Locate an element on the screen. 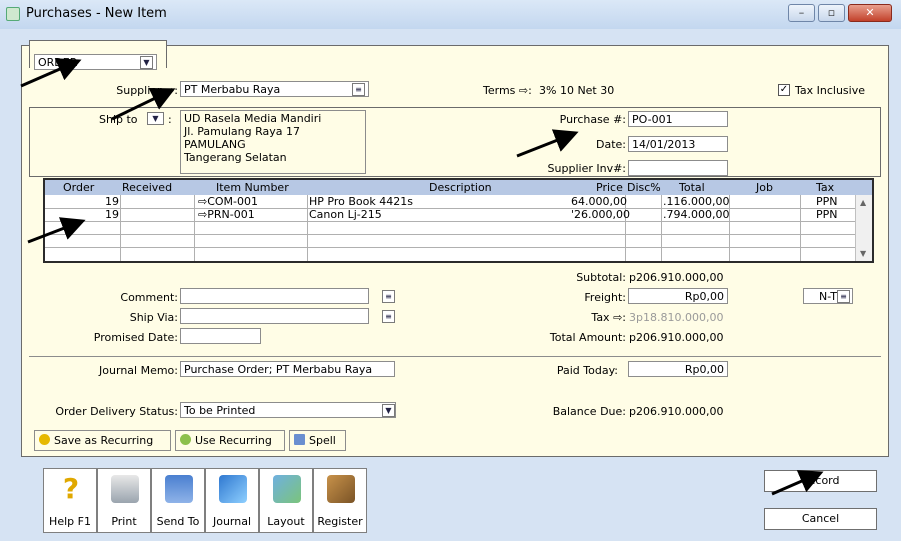 The height and width of the screenshot is (541, 901). arrow-supplier is located at coordinates (143, 104).